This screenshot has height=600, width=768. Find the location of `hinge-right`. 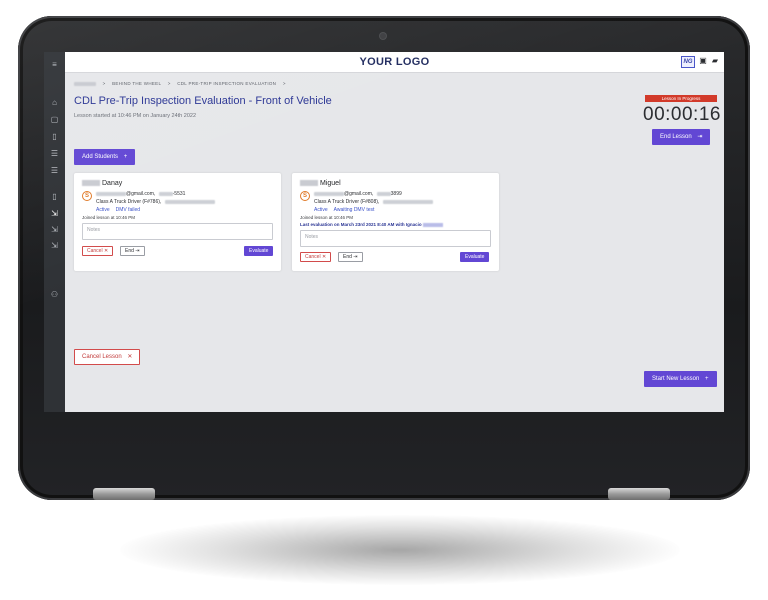

hinge-right is located at coordinates (639, 494).